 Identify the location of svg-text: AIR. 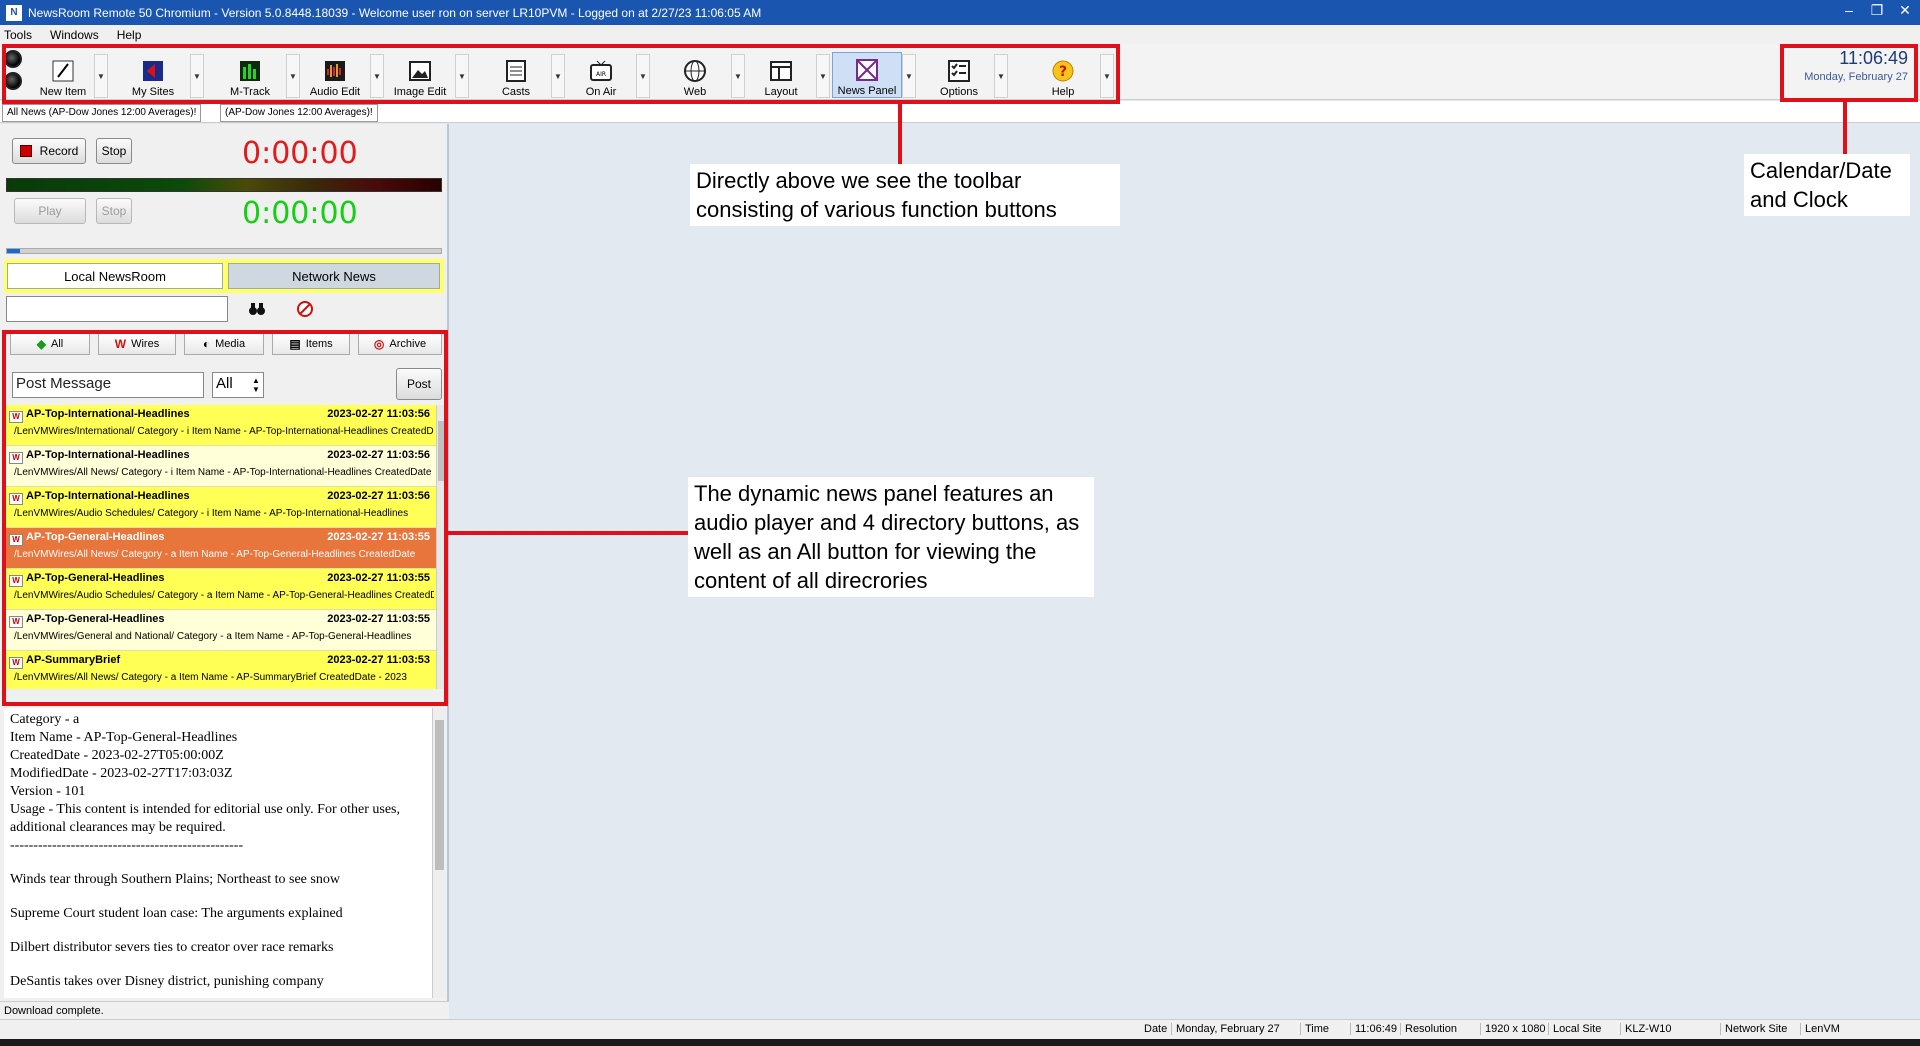
(601, 74).